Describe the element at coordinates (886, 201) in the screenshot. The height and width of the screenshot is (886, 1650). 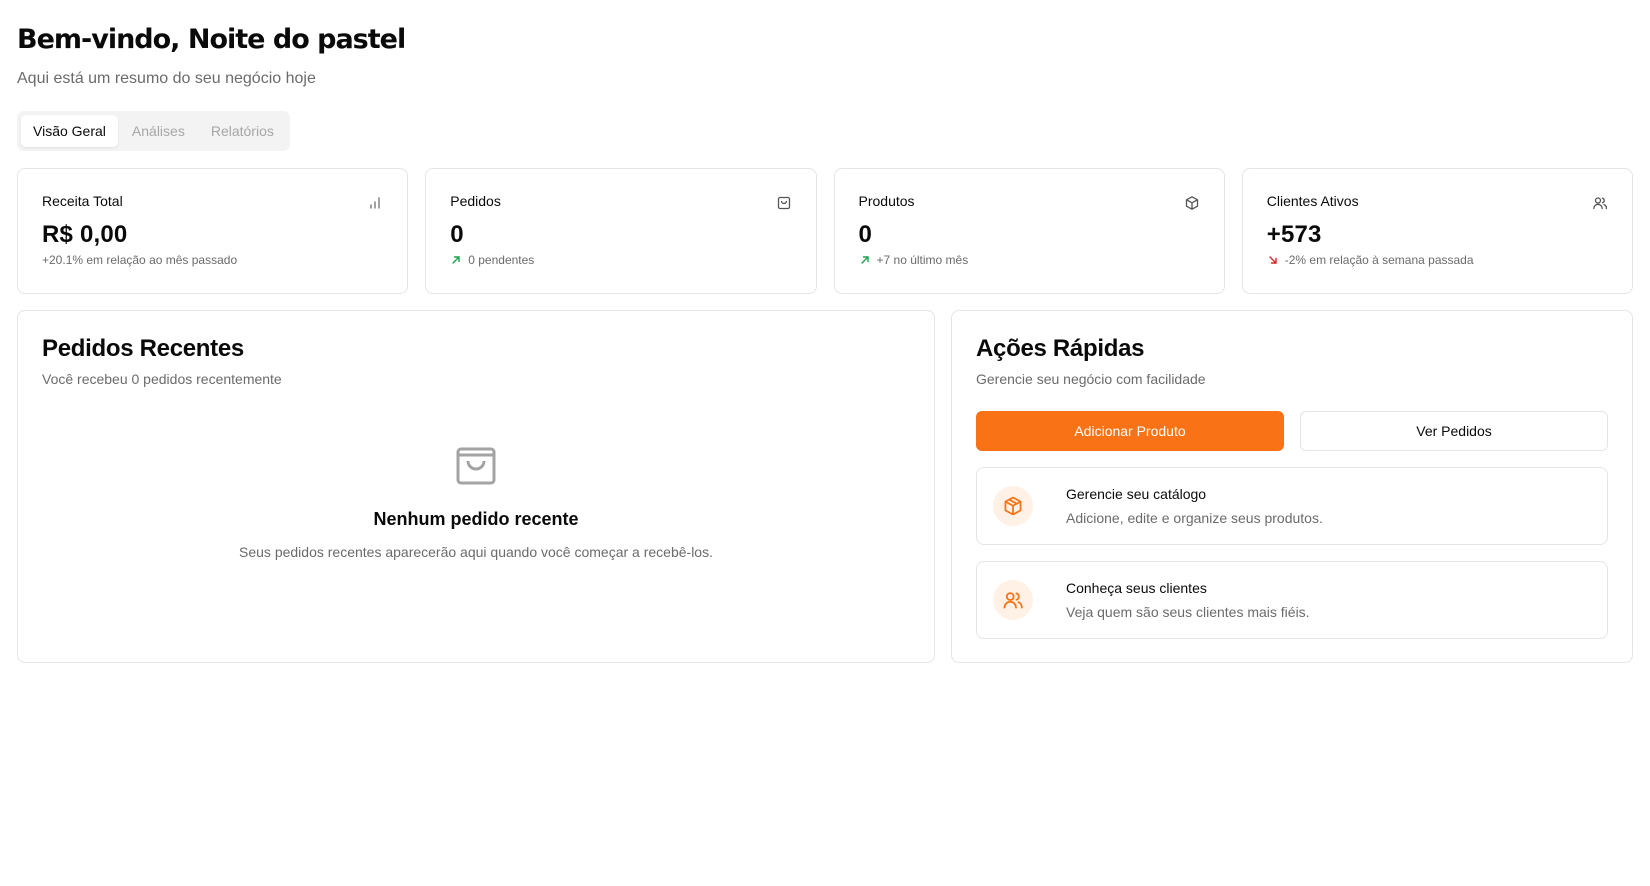
I see `stat-label: Produtos` at that location.